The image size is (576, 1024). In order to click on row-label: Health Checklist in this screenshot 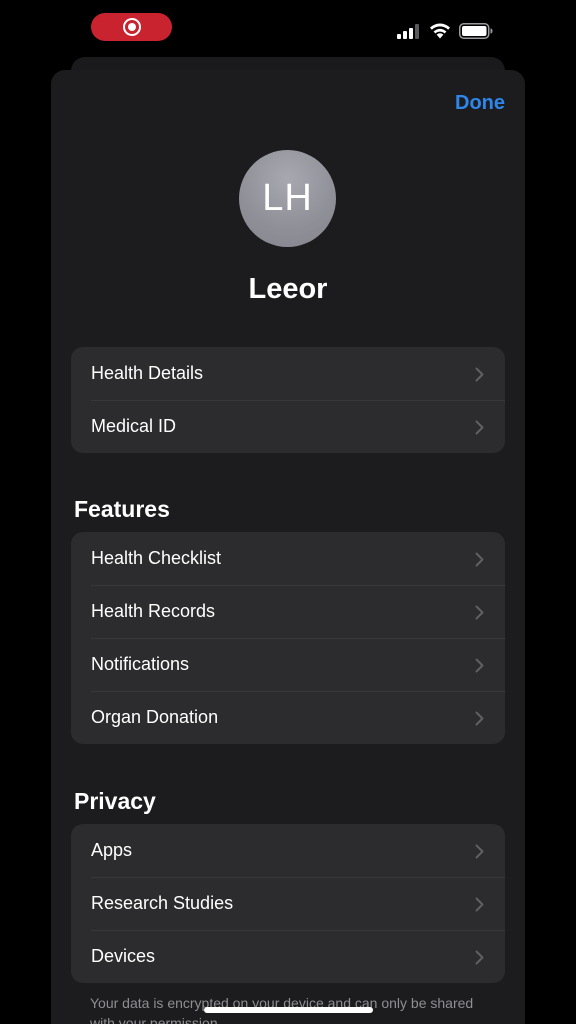, I will do `click(156, 558)`.